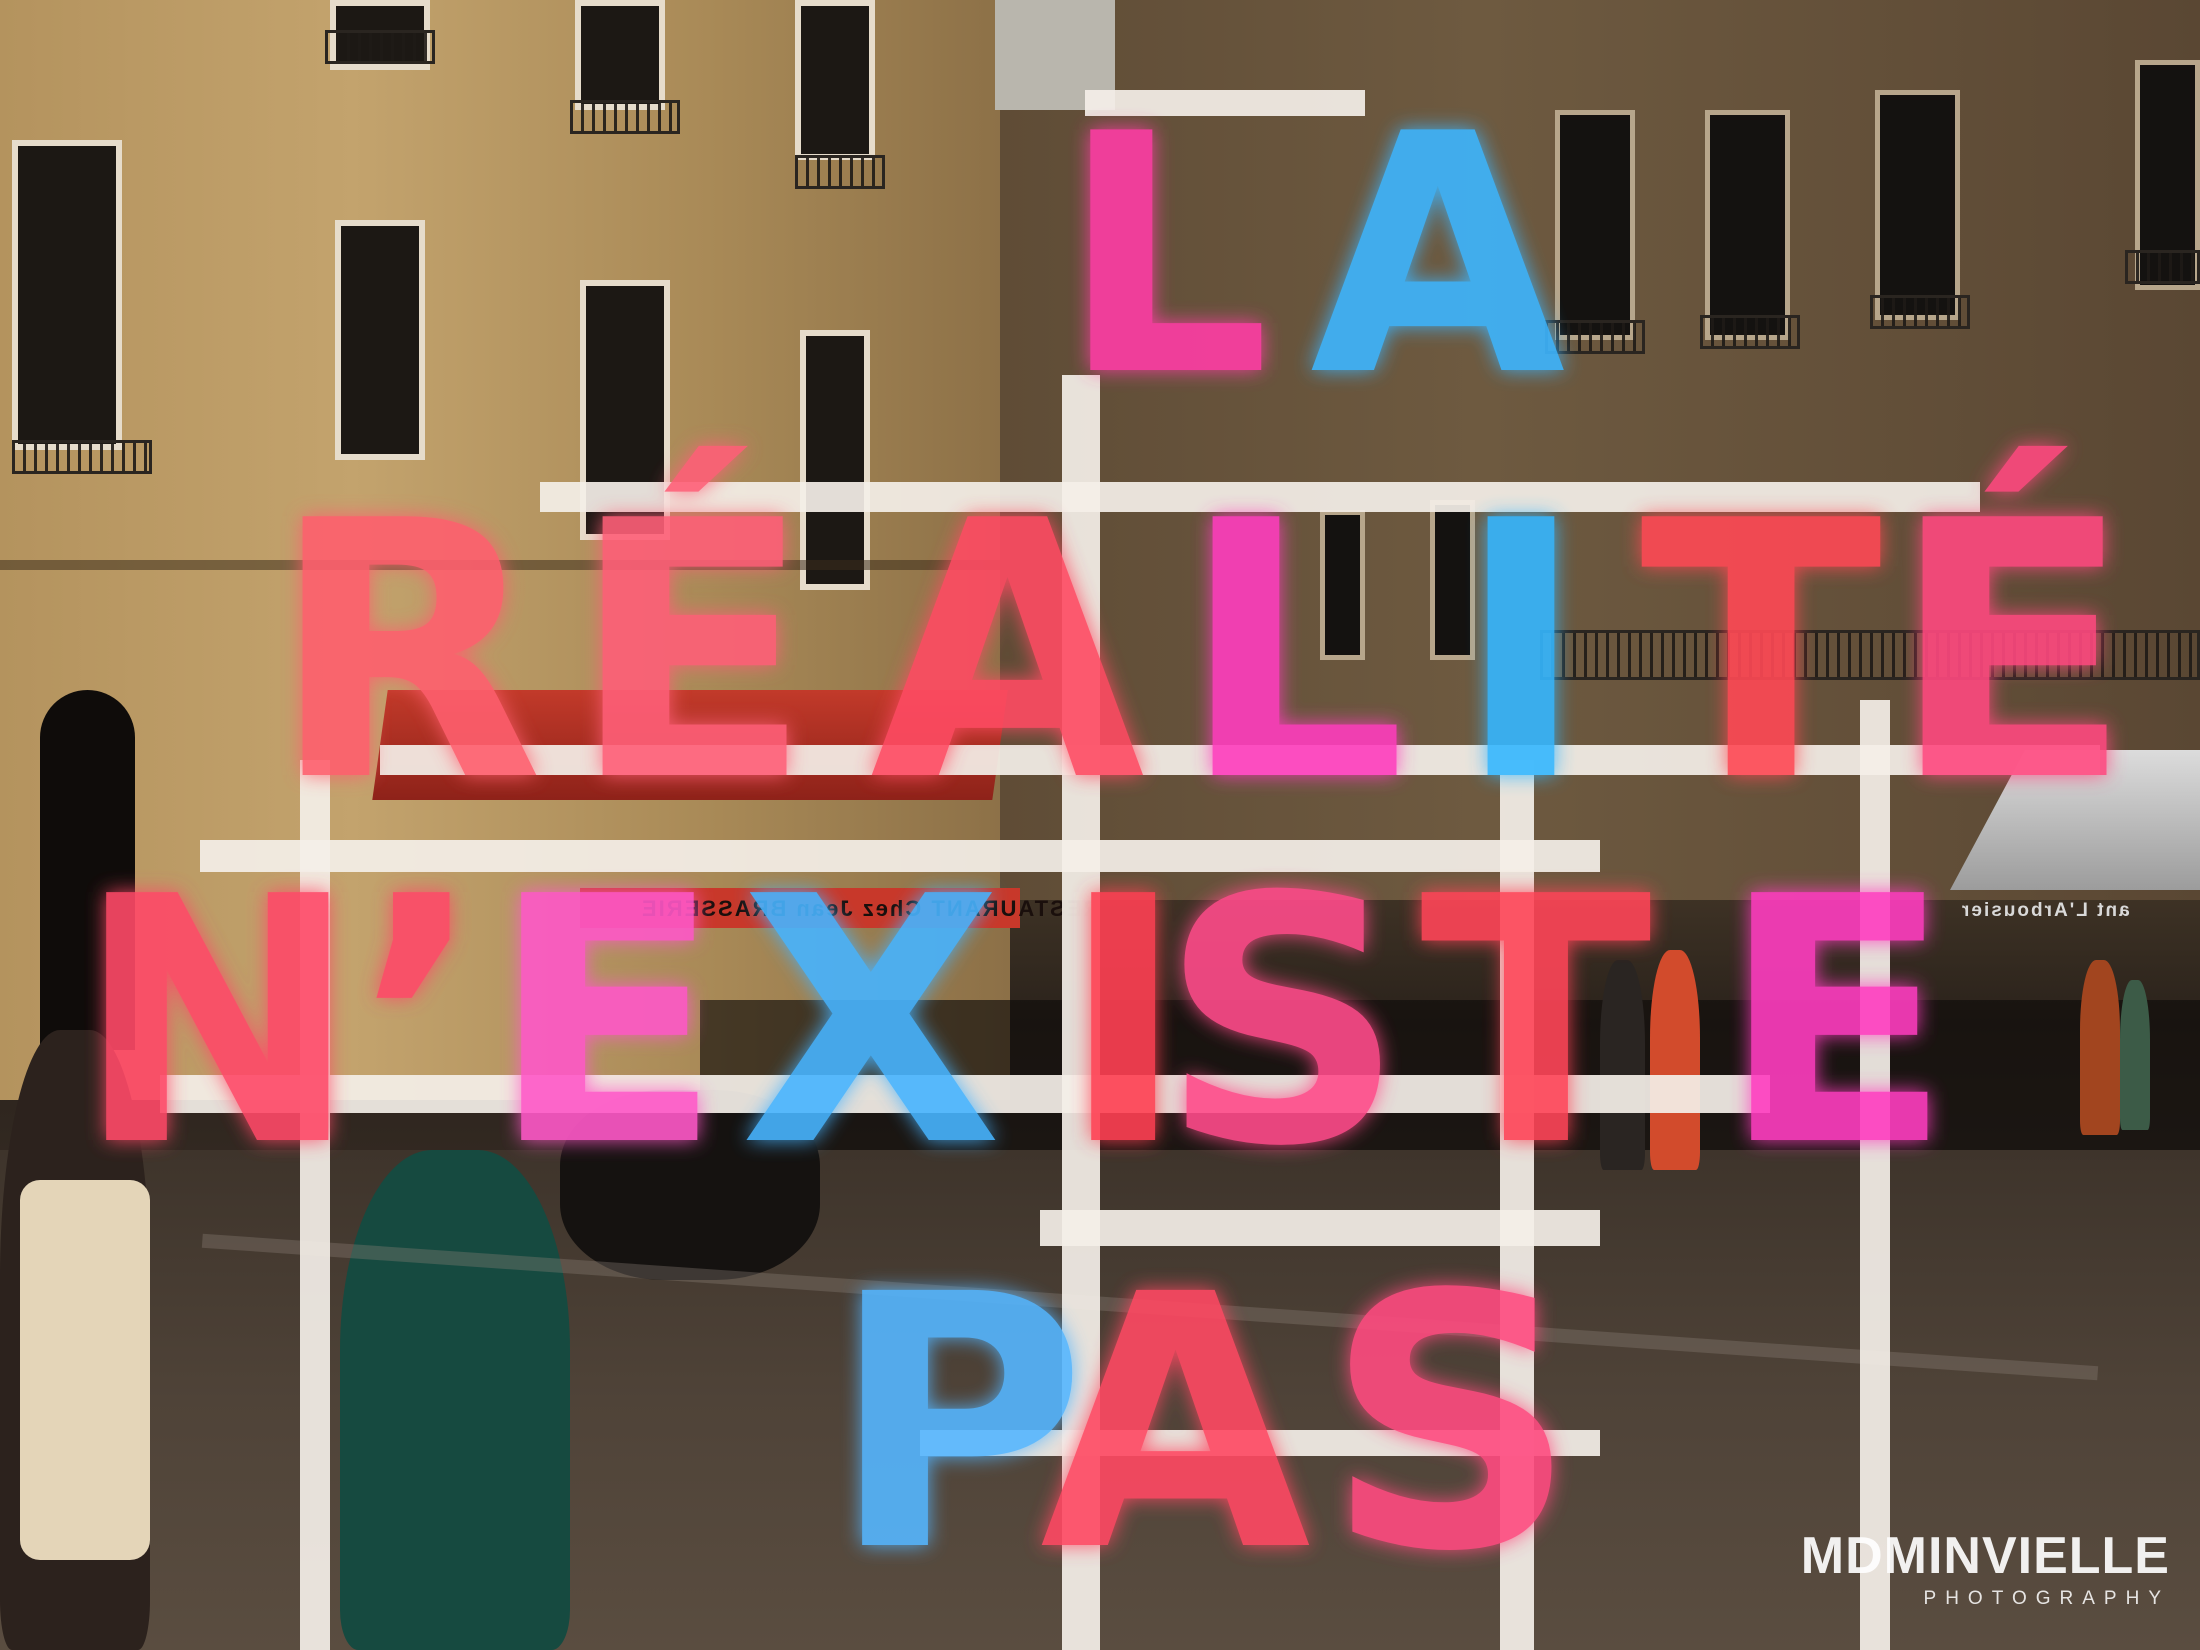  I want to click on sign-letter-line3-3: X, so click(871, 1023).